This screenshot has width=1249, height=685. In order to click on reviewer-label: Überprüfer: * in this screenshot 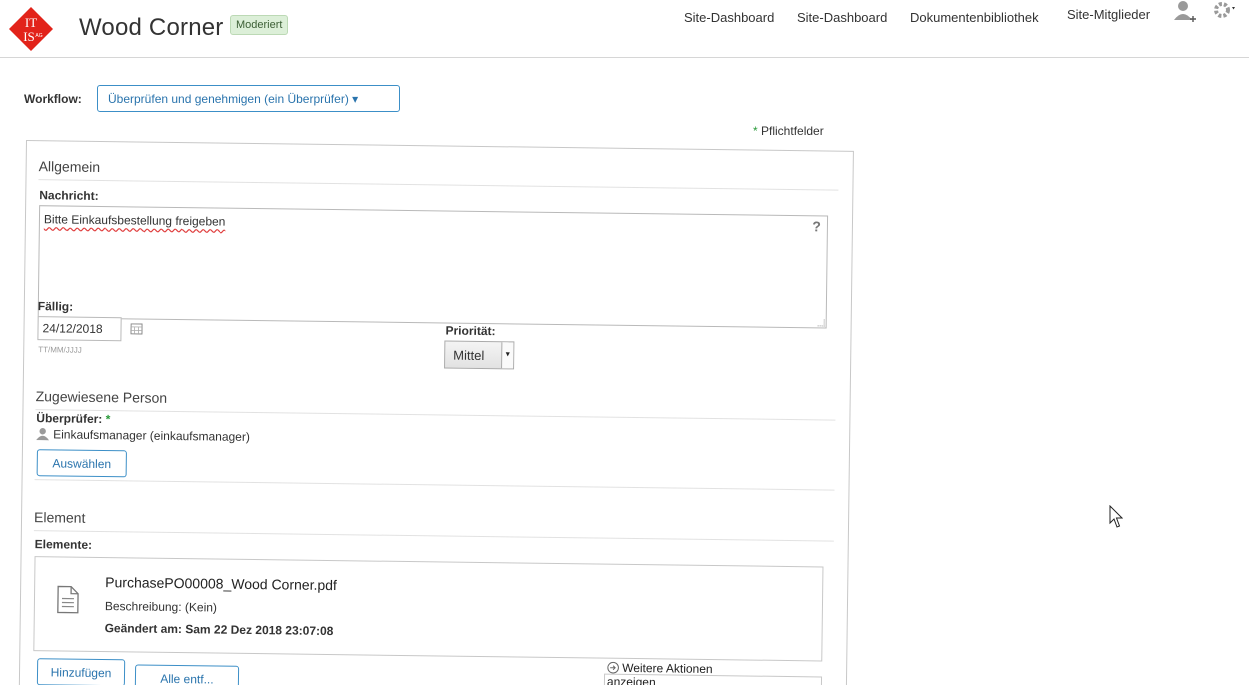, I will do `click(73, 418)`.